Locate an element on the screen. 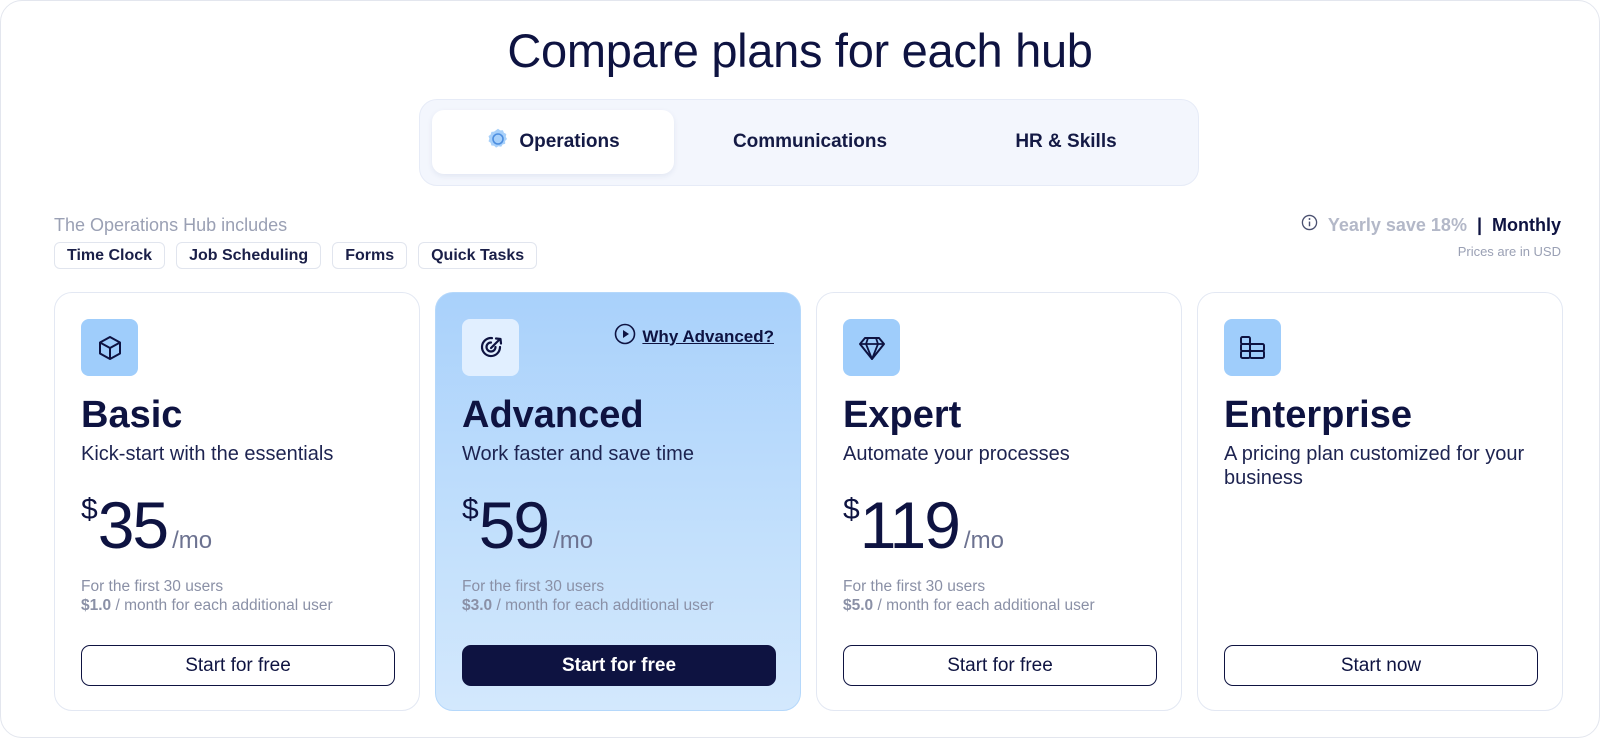 This screenshot has width=1600, height=738. diamond-icon is located at coordinates (871, 347).